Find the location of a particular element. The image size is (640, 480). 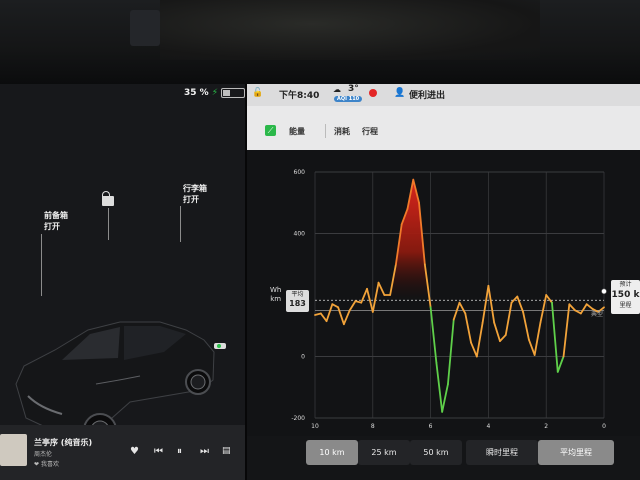

average-box: 平均 183 is located at coordinates (297, 301).